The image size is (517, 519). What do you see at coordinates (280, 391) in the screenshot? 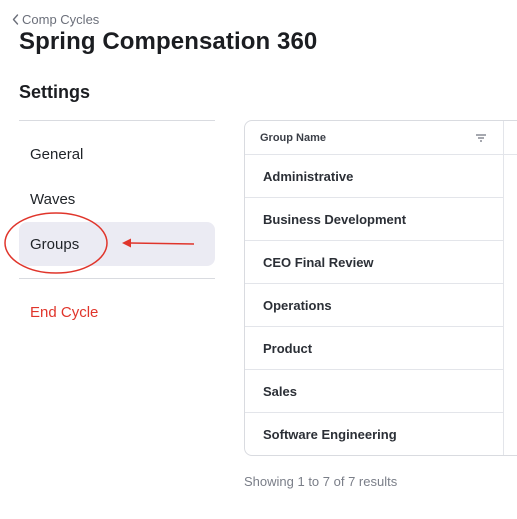
I see `group-name: Sales` at bounding box center [280, 391].